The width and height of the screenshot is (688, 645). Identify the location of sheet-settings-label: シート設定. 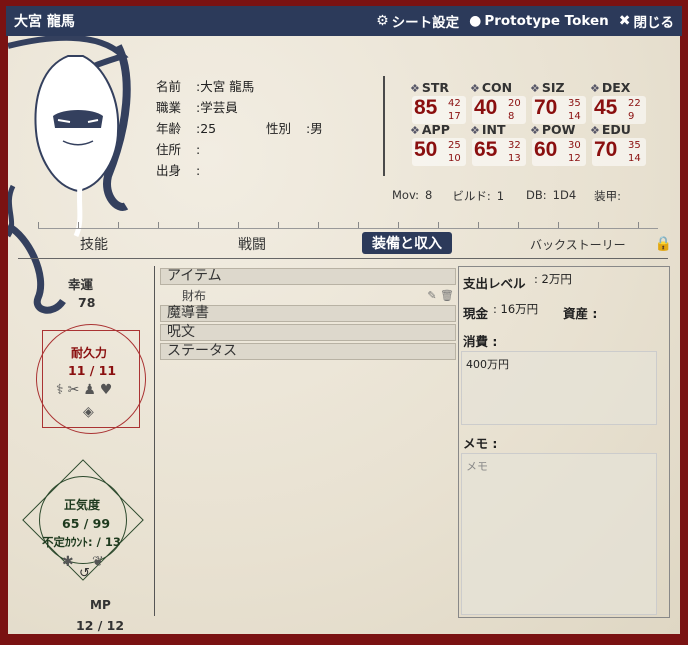
(425, 23).